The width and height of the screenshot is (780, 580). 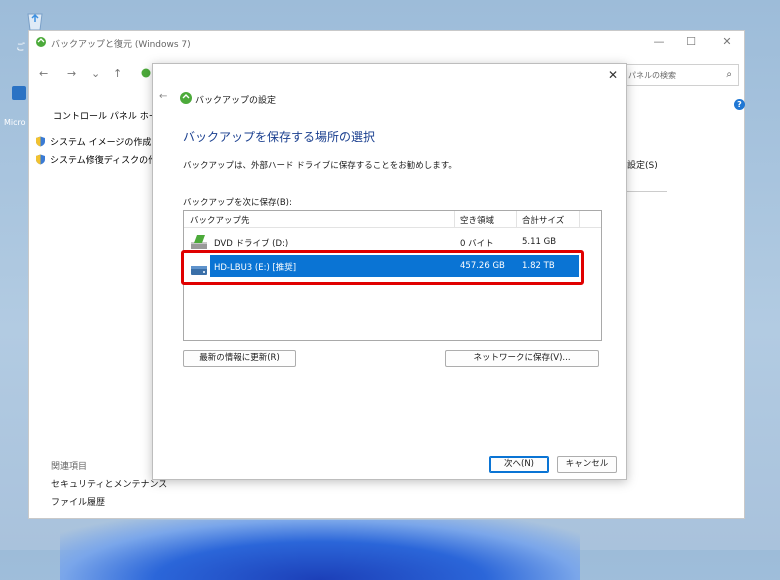 I want to click on create-repair-disc-link: システム修復ディスクの作成, so click(x=100, y=159).